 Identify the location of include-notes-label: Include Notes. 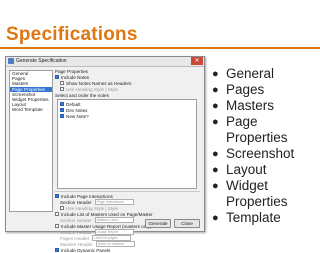
(75, 77).